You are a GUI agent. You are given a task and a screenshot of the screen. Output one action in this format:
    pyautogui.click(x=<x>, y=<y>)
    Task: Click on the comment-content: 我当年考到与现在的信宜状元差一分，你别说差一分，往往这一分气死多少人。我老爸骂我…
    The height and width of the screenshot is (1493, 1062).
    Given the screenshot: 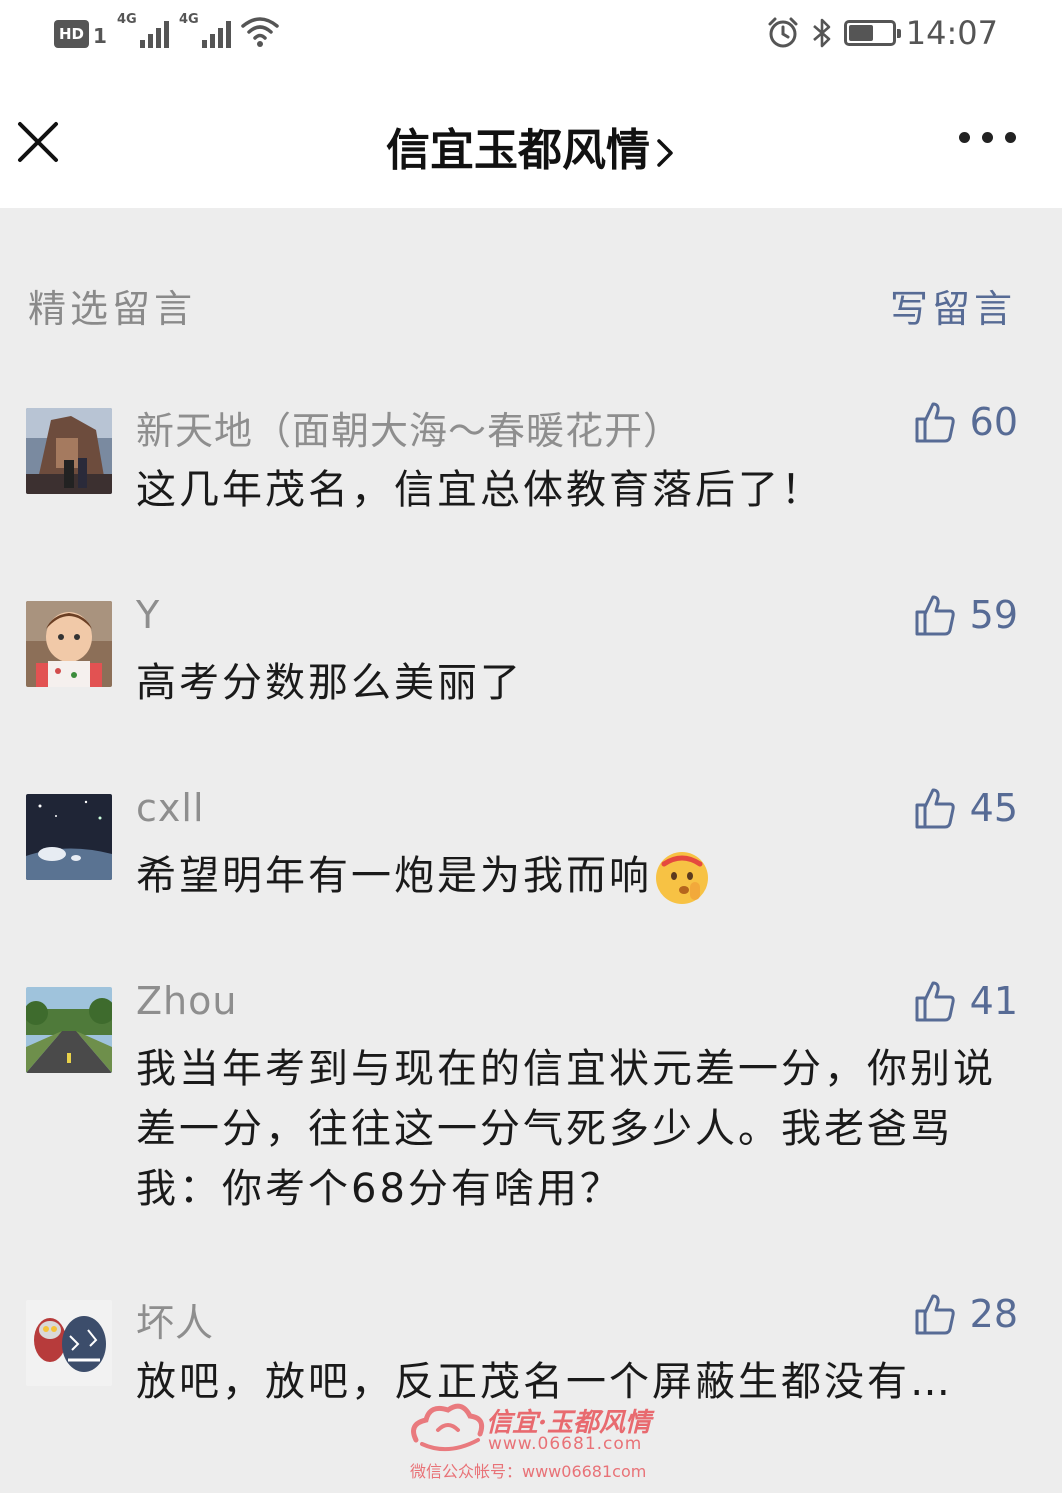 What is the action you would take?
    pyautogui.click(x=566, y=1129)
    